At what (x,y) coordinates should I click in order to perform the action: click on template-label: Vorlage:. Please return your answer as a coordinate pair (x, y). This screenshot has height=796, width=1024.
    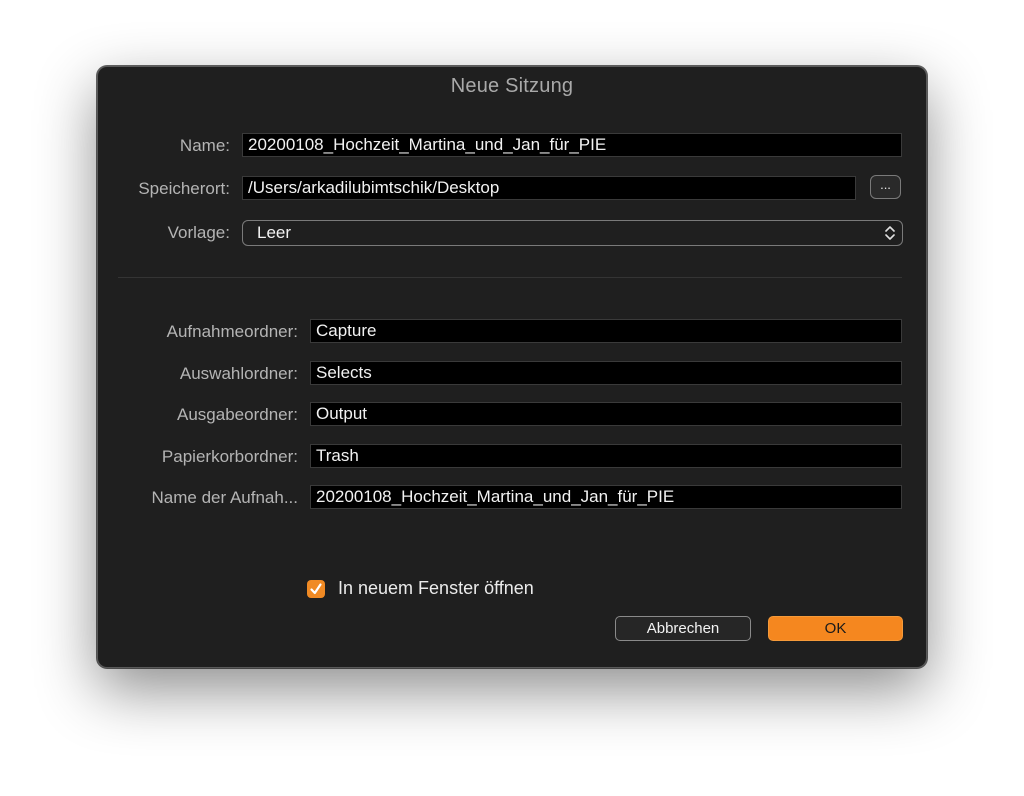
    Looking at the image, I should click on (198, 232).